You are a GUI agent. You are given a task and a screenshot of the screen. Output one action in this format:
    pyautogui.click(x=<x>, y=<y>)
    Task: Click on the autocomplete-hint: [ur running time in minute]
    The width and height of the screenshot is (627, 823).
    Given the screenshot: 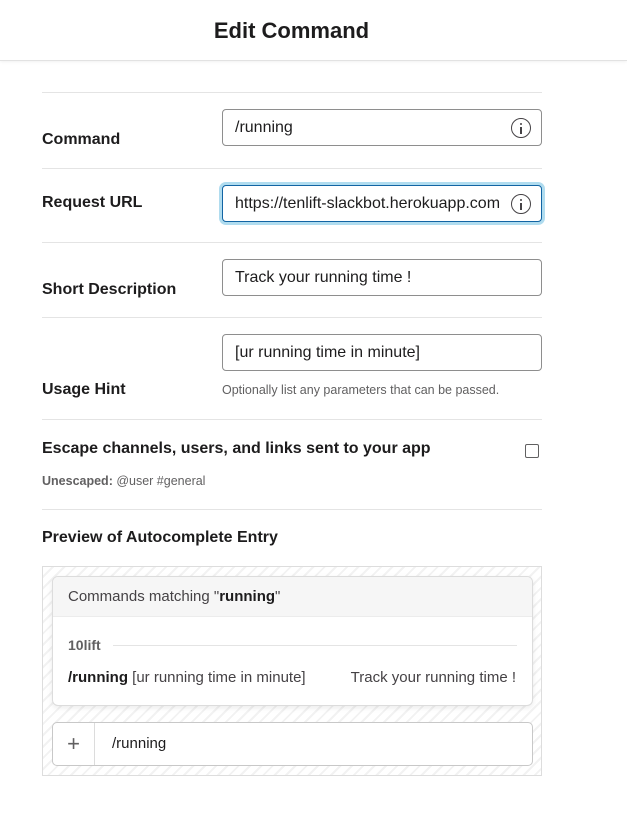 What is the action you would take?
    pyautogui.click(x=219, y=677)
    